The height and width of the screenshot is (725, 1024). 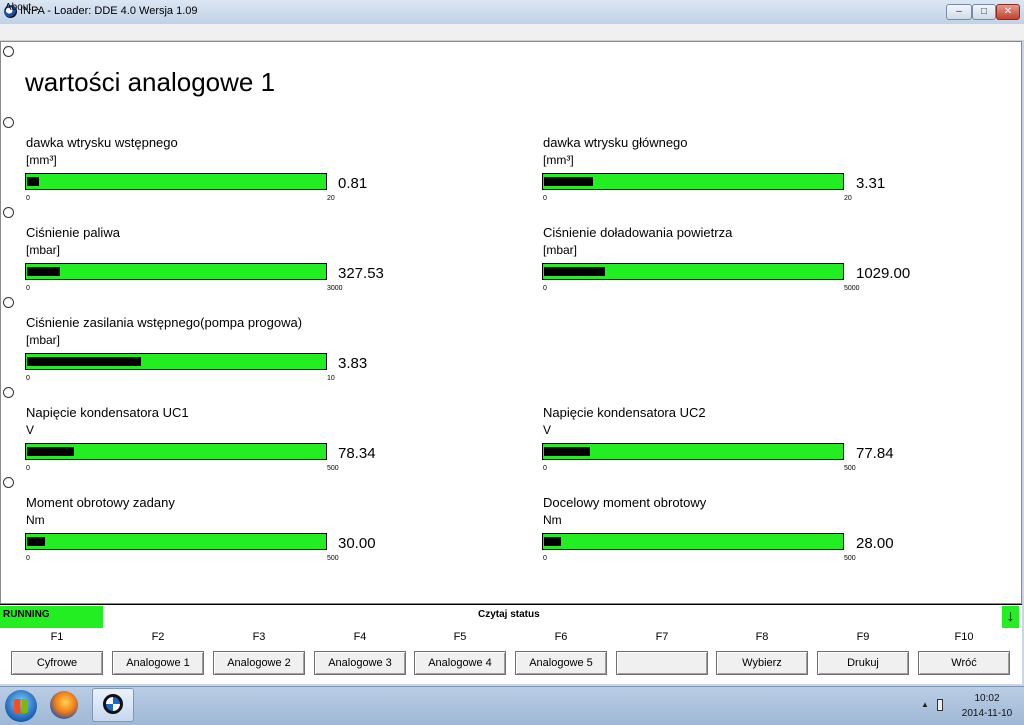 I want to click on maximize-button: □, so click(x=984, y=12).